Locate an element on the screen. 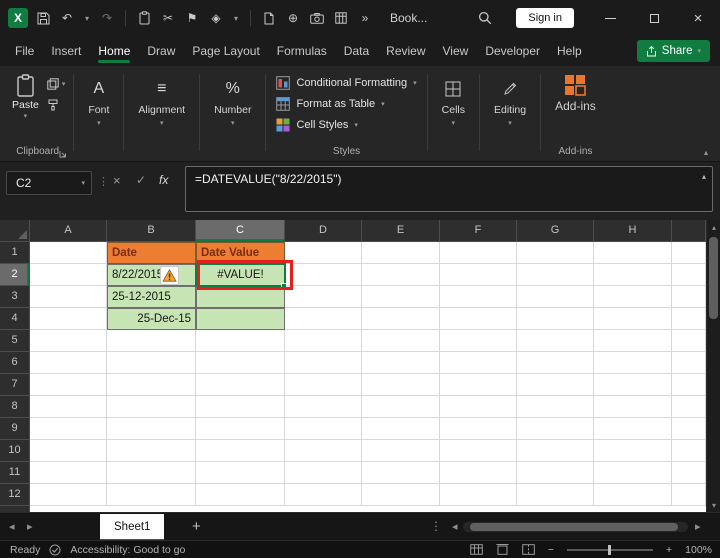 The height and width of the screenshot is (558, 720). clipboard-icon is located at coordinates (144, 18).